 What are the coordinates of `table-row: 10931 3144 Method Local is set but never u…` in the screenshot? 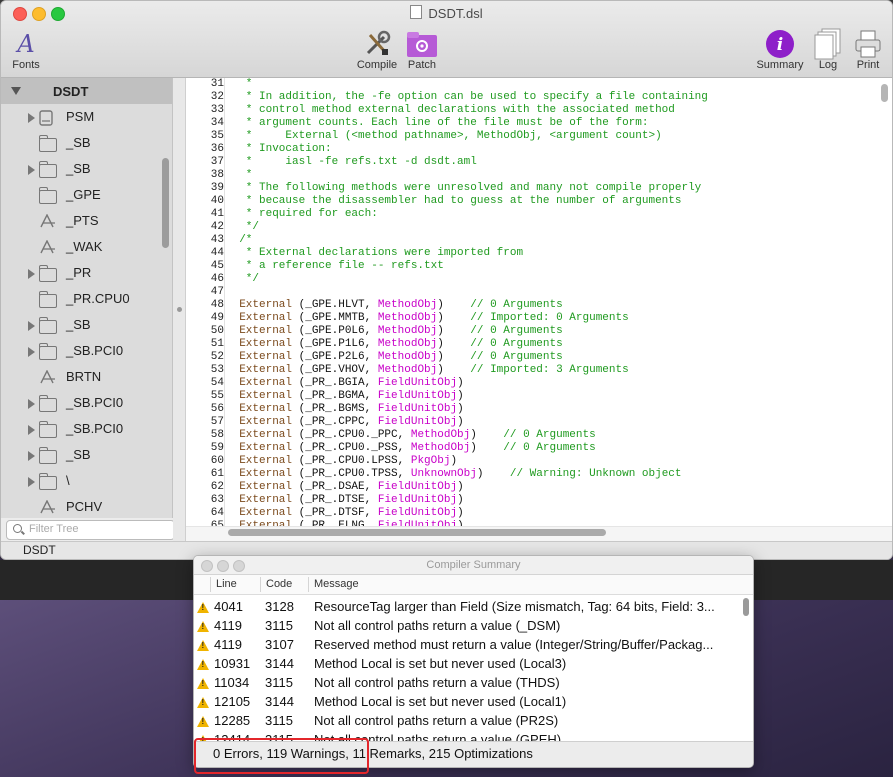 It's located at (466, 663).